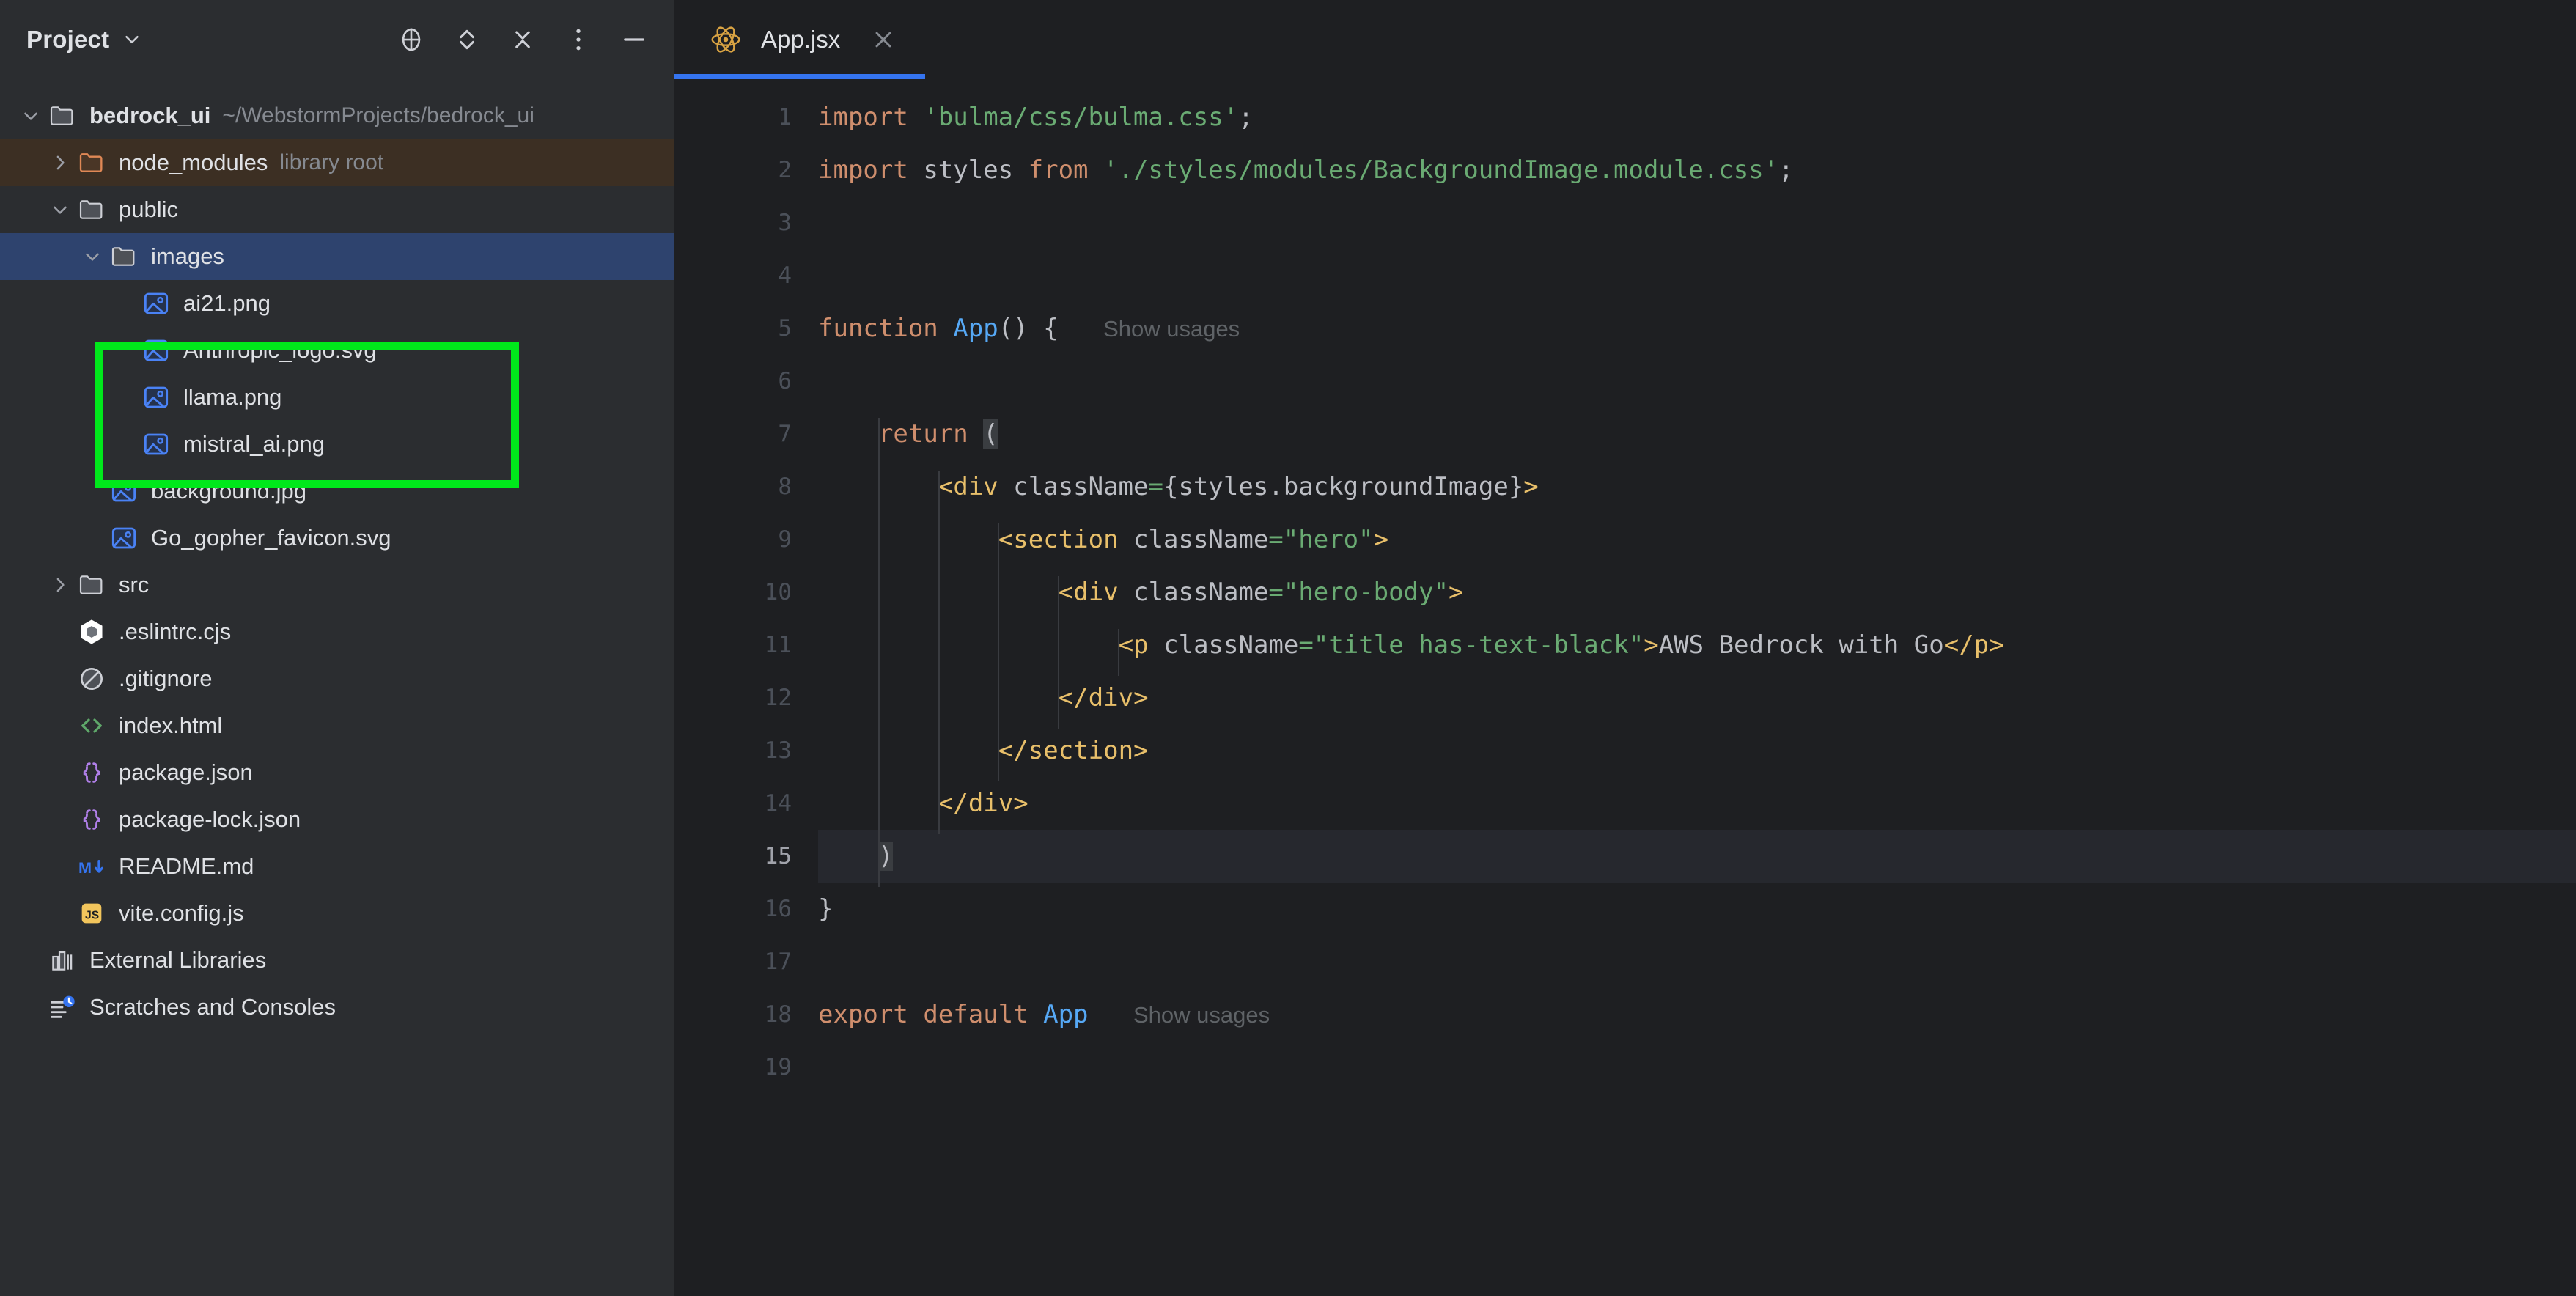 The height and width of the screenshot is (1296, 2576). Describe the element at coordinates (785, 487) in the screenshot. I see `line-number: 8` at that location.